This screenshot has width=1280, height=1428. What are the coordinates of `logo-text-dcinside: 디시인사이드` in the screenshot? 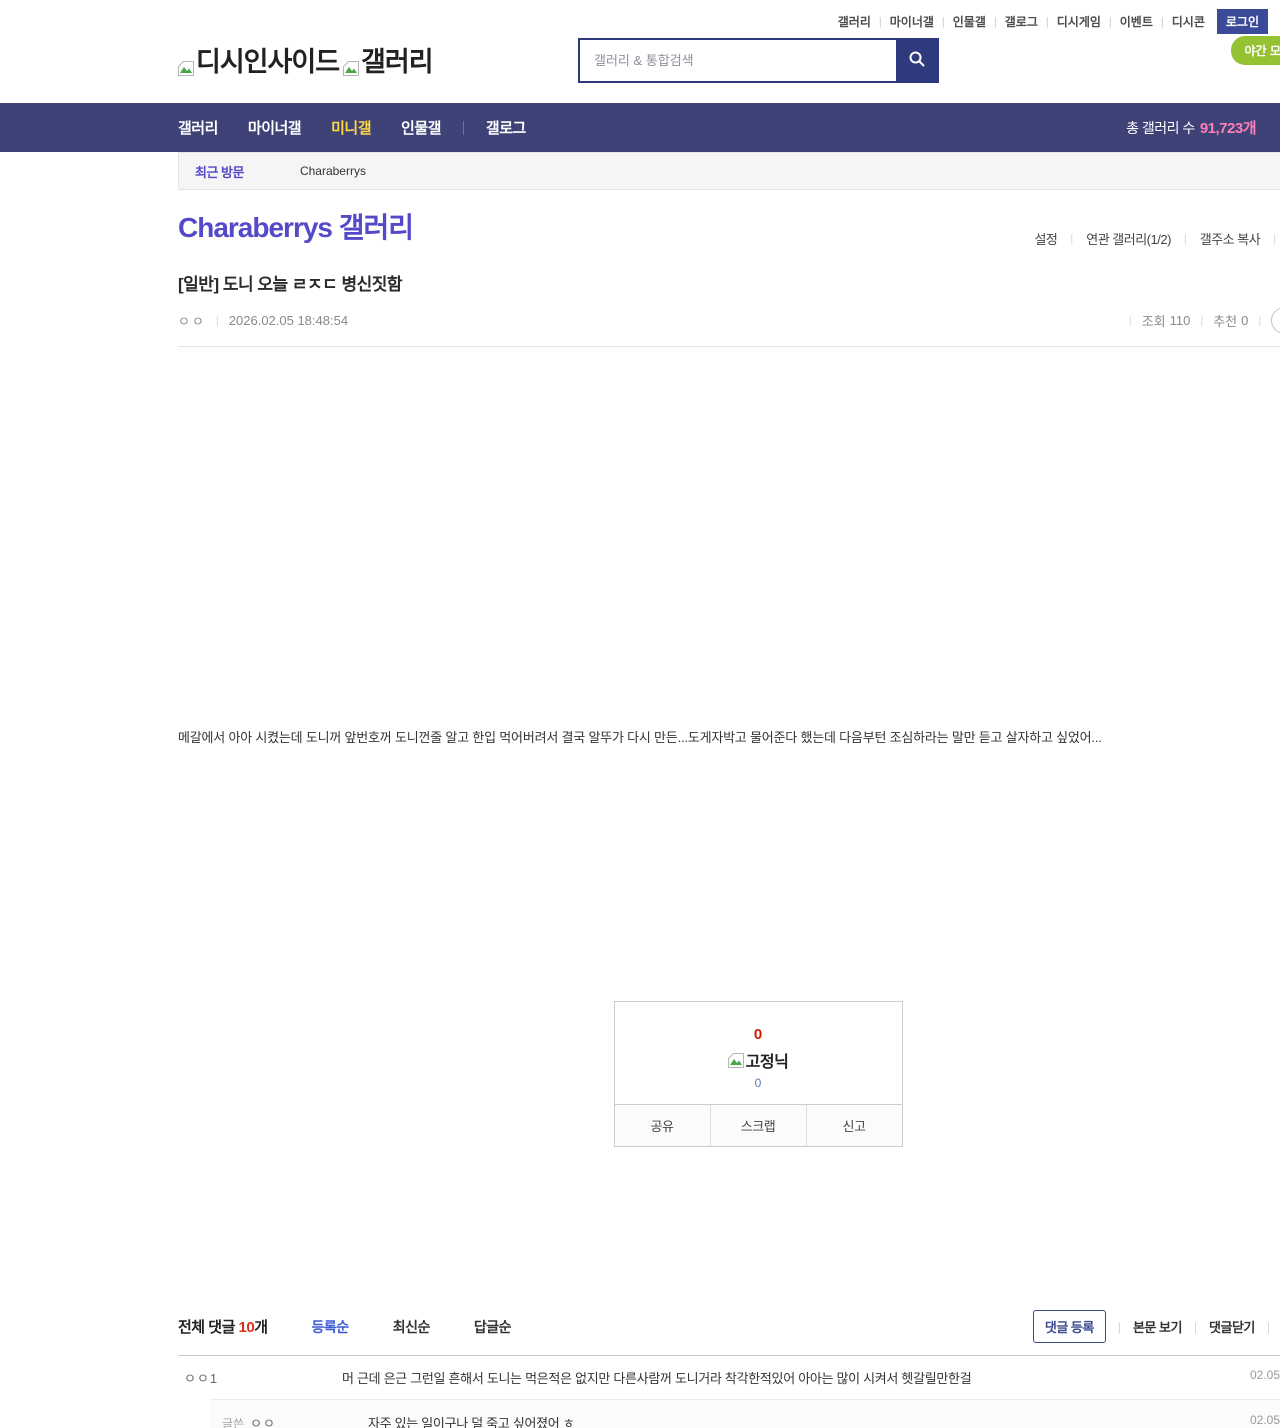 It's located at (268, 62).